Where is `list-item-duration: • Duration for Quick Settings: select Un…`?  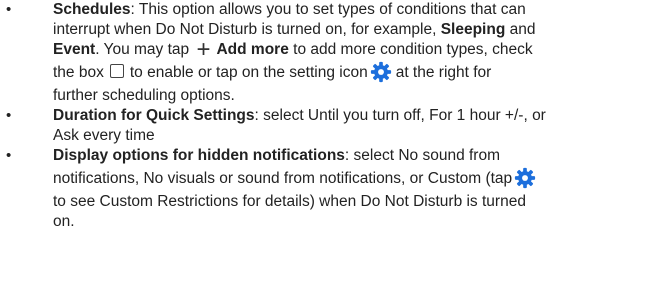 list-item-duration: • Duration for Quick Settings: select Un… is located at coordinates (332, 126).